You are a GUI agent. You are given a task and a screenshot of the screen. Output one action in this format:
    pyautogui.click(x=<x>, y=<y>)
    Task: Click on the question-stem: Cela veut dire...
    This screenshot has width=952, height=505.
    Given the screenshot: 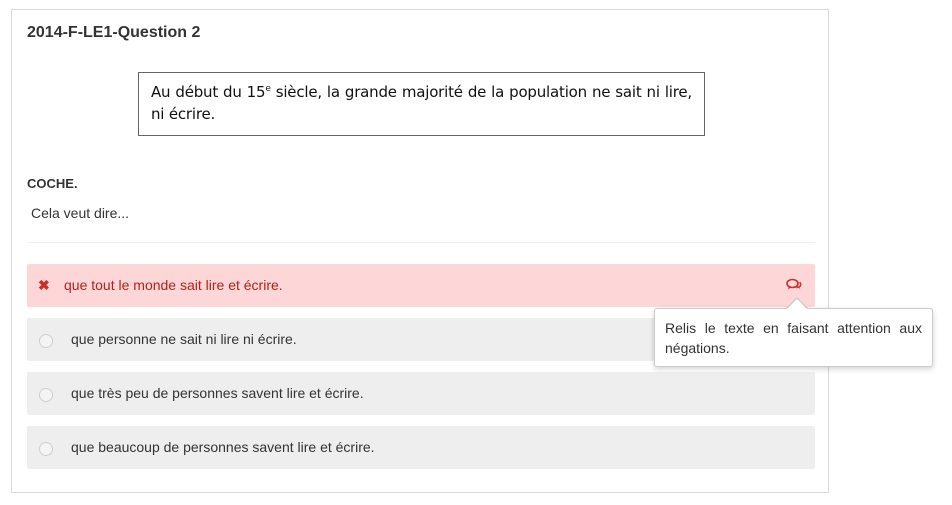 What is the action you would take?
    pyautogui.click(x=80, y=213)
    